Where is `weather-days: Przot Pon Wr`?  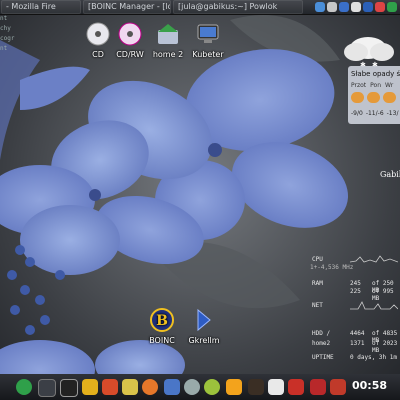 weather-days: Przot Pon Wr is located at coordinates (375, 85).